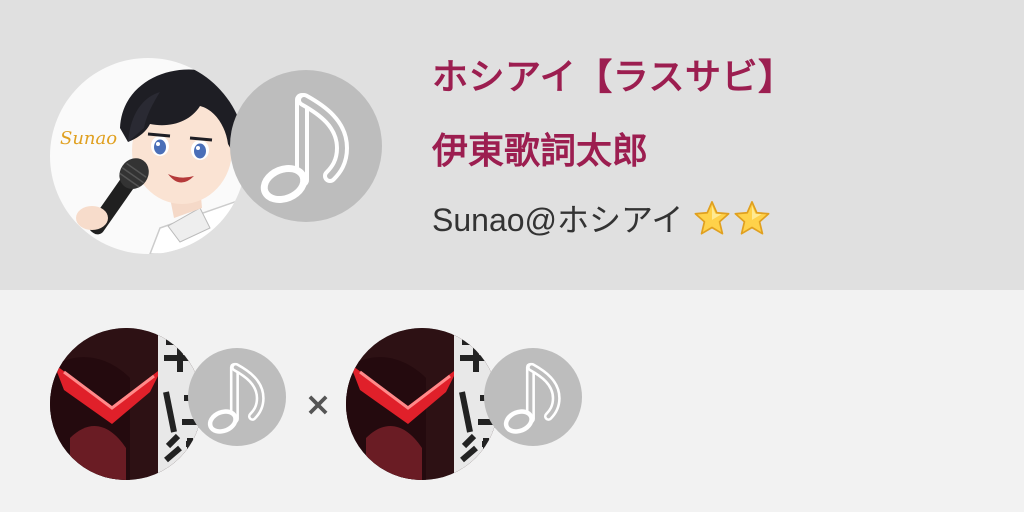 This screenshot has height=512, width=1024. What do you see at coordinates (148, 156) in the screenshot?
I see `user-avatar: Sunao` at bounding box center [148, 156].